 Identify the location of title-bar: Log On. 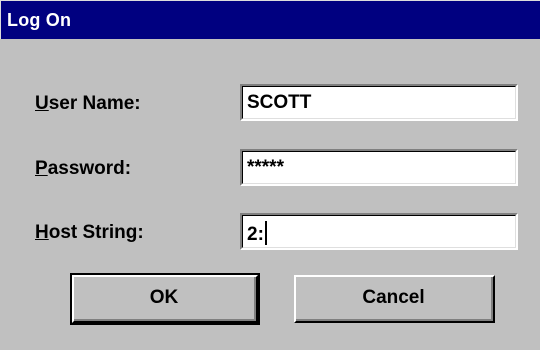
(270, 19).